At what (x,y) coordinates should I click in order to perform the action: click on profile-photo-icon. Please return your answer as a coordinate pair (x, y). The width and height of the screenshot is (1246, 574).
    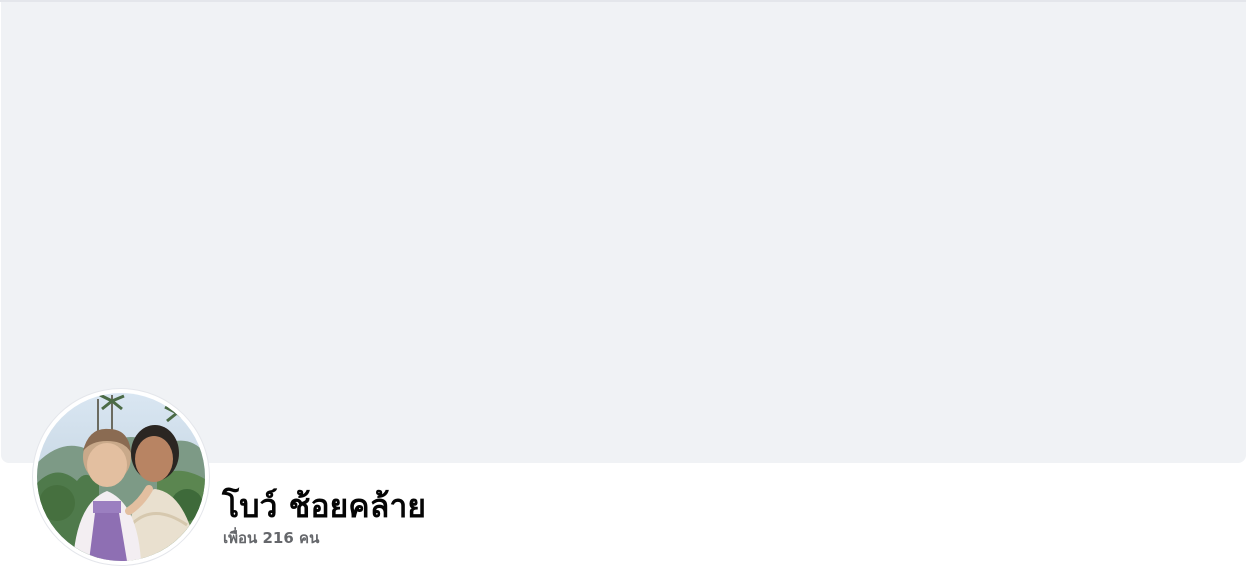
    Looking at the image, I should click on (121, 477).